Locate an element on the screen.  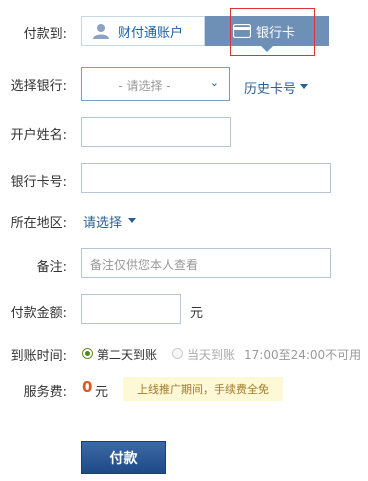
caret-down-icon is located at coordinates (304, 86).